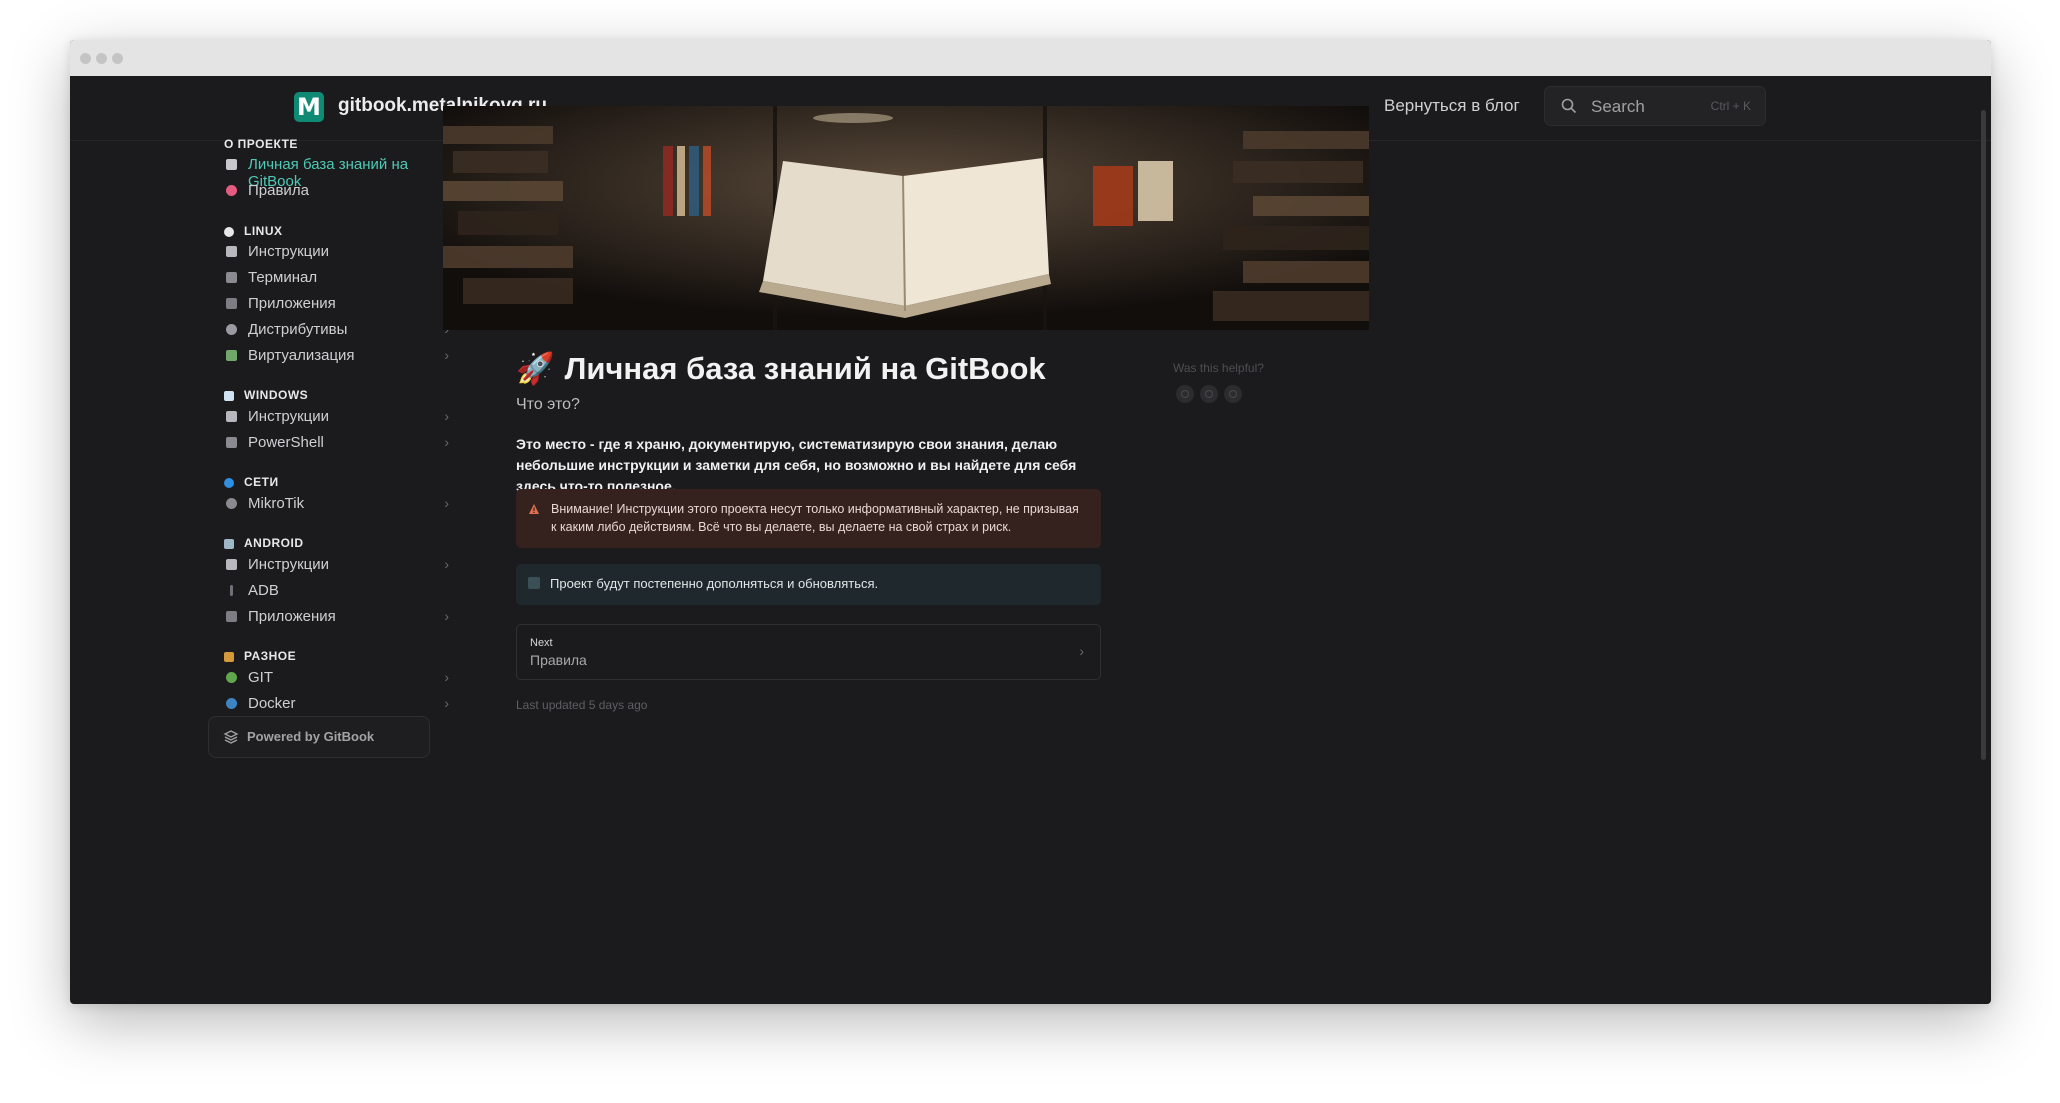 This screenshot has height=1103, width=2060. What do you see at coordinates (231, 737) in the screenshot?
I see `gitbook-icon` at bounding box center [231, 737].